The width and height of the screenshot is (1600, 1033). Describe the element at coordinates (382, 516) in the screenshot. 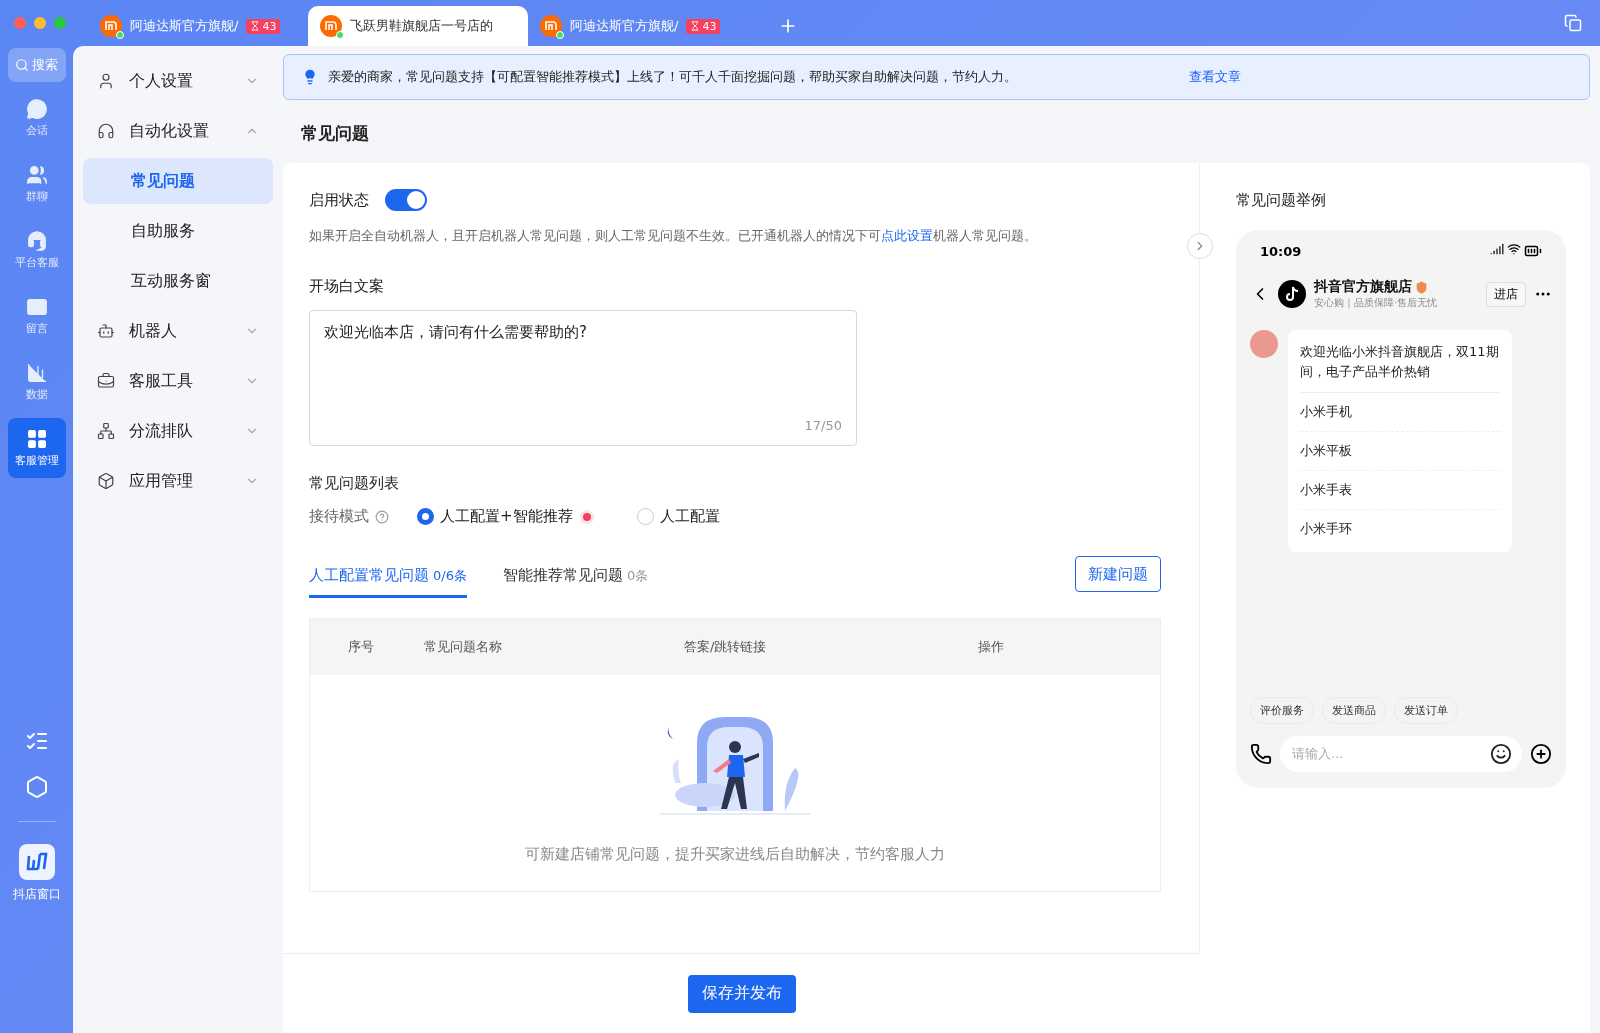

I see `help-icon` at that location.